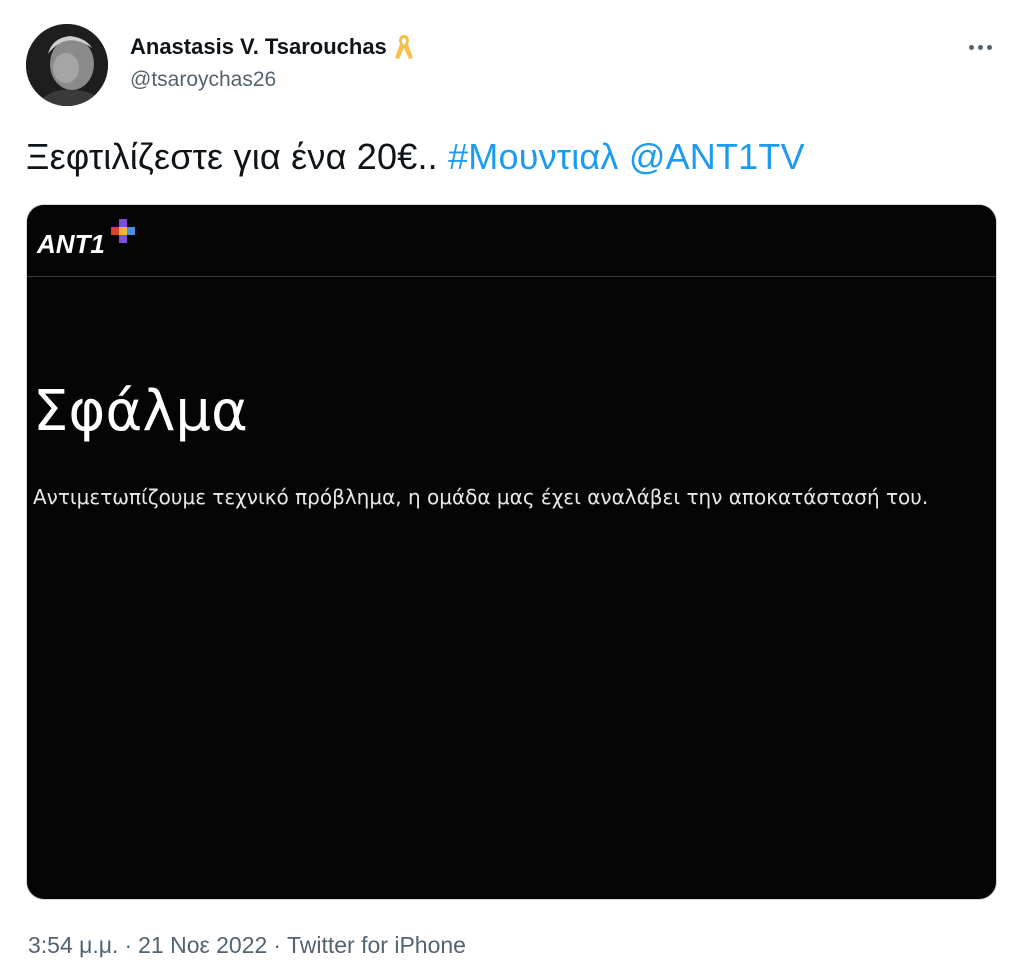 Image resolution: width=1024 pixels, height=974 pixels. I want to click on media-header-bar: ANT1, so click(511, 241).